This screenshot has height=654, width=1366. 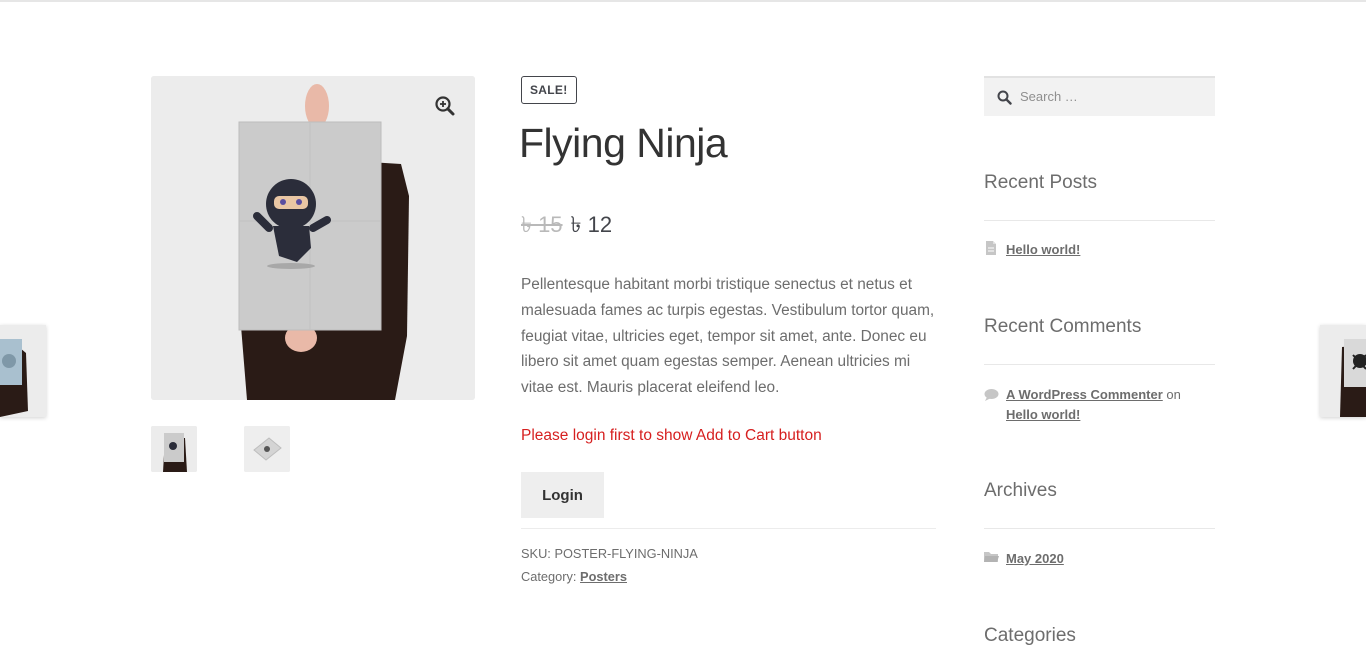 I want to click on next-product-thumbnail, so click(x=1343, y=371).